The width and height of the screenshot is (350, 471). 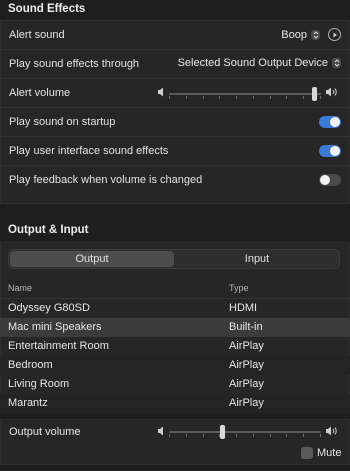 What do you see at coordinates (243, 308) in the screenshot?
I see `device-type: HDMI` at bounding box center [243, 308].